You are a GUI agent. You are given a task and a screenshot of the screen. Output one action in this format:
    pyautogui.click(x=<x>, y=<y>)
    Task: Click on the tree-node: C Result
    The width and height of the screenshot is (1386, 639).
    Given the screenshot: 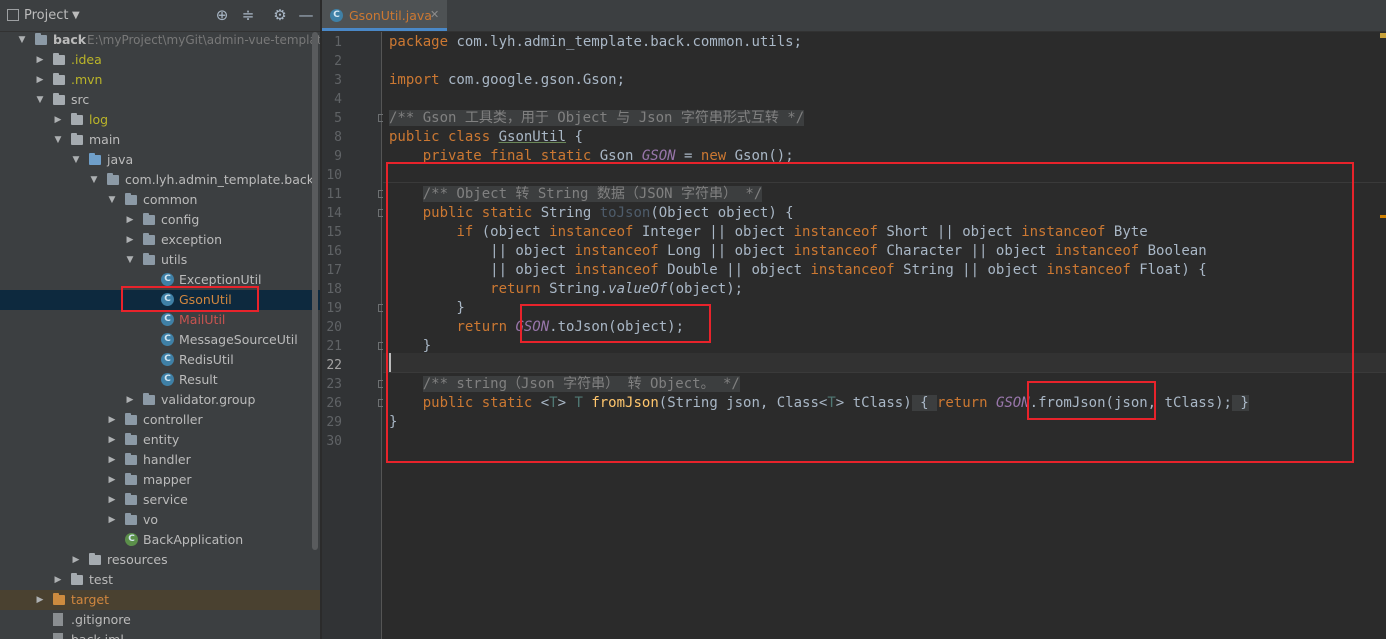 What is the action you would take?
    pyautogui.click(x=160, y=380)
    